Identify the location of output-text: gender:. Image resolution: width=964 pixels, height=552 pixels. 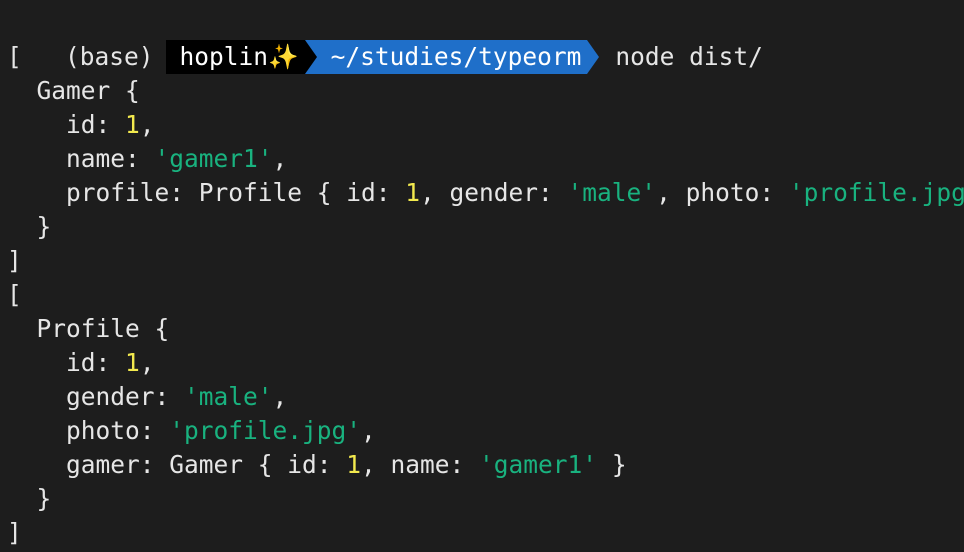
(96, 396).